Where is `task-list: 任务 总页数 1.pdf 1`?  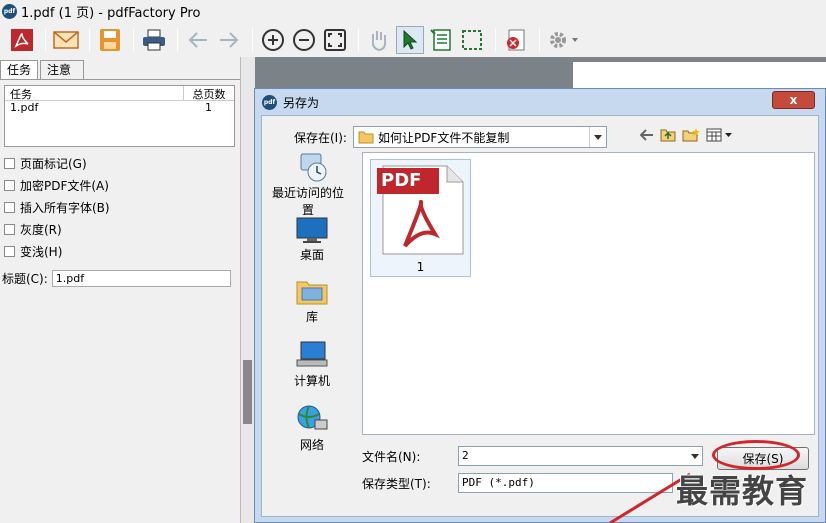 task-list: 任务 总页数 1.pdf 1 is located at coordinates (119, 116).